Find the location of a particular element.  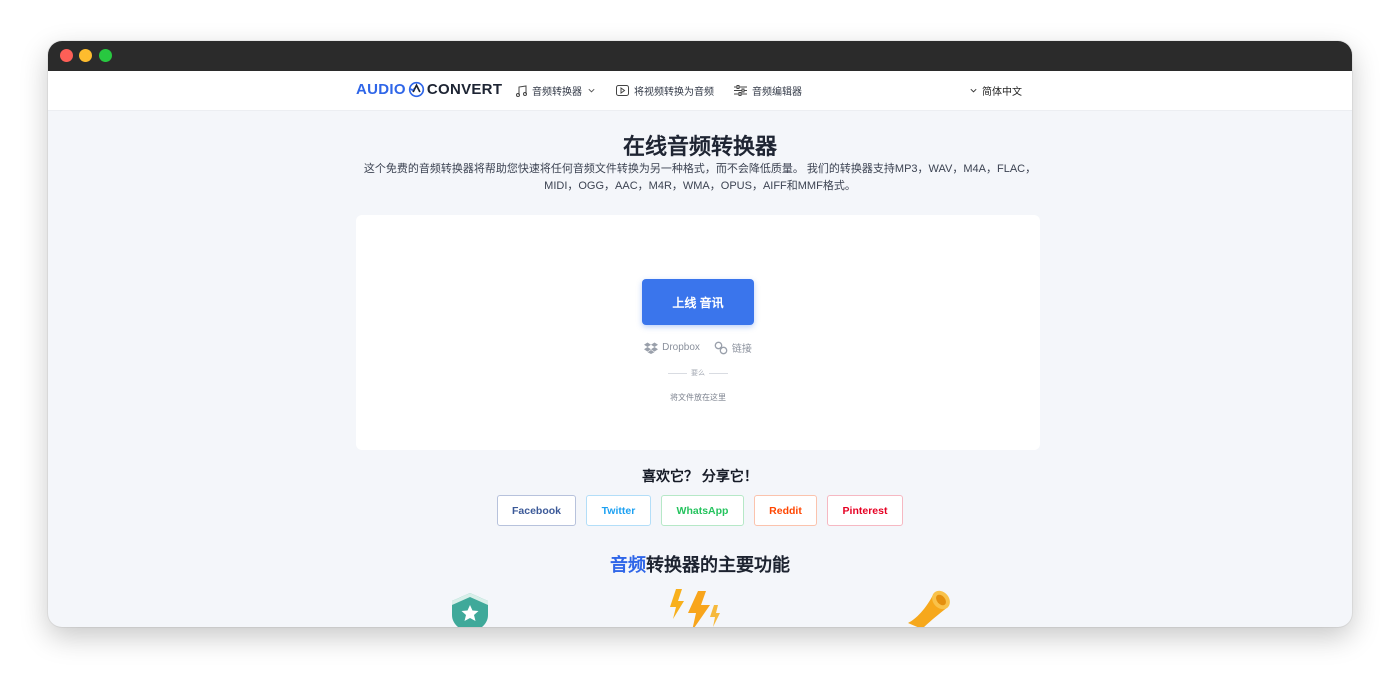

page-title: 在线音频转换器 is located at coordinates (699, 146).